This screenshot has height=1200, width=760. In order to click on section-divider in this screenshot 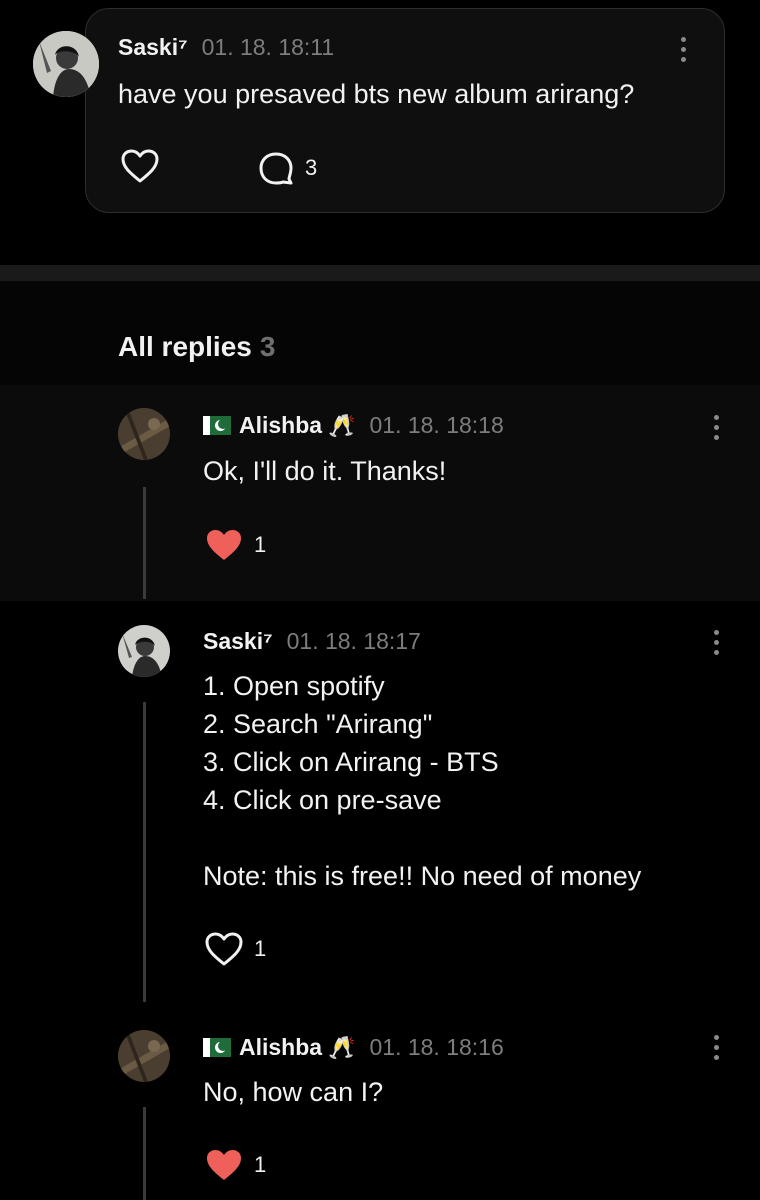, I will do `click(380, 273)`.